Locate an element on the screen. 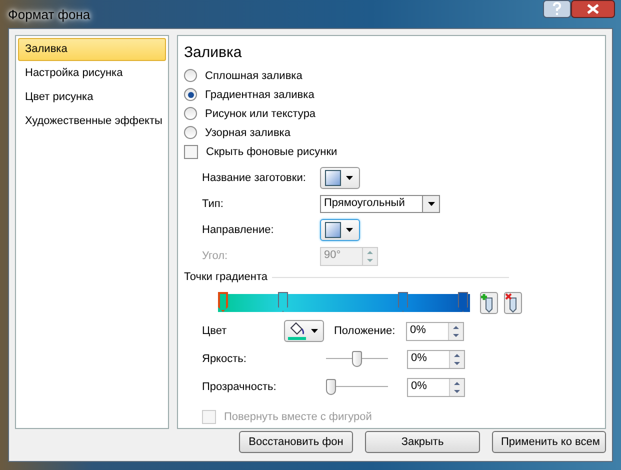 The height and width of the screenshot is (470, 621). color-picker-button is located at coordinates (304, 331).